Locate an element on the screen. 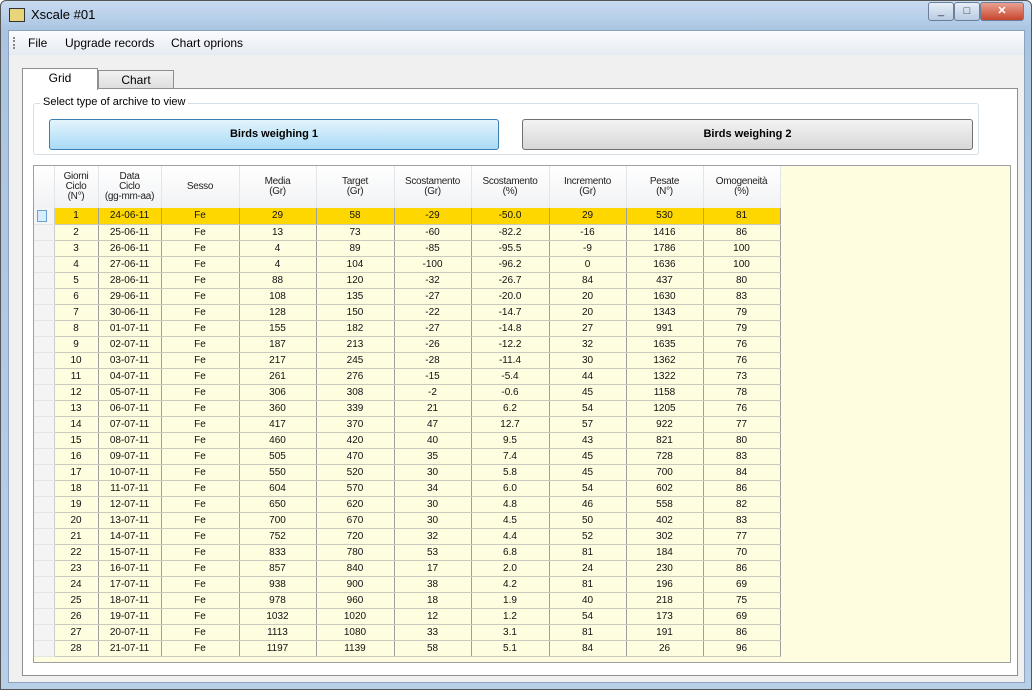  cell-scostamento-pct: -26.7 is located at coordinates (510, 280).